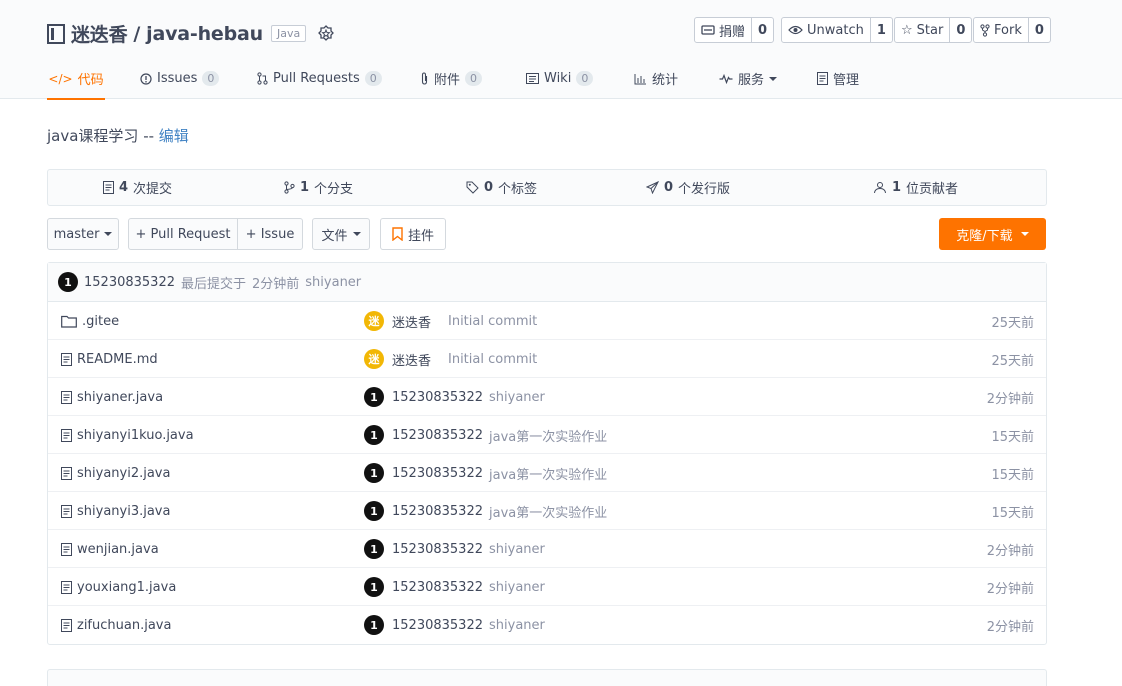 The image size is (1122, 686). What do you see at coordinates (669, 187) in the screenshot?
I see `stat-releases-count: 0` at bounding box center [669, 187].